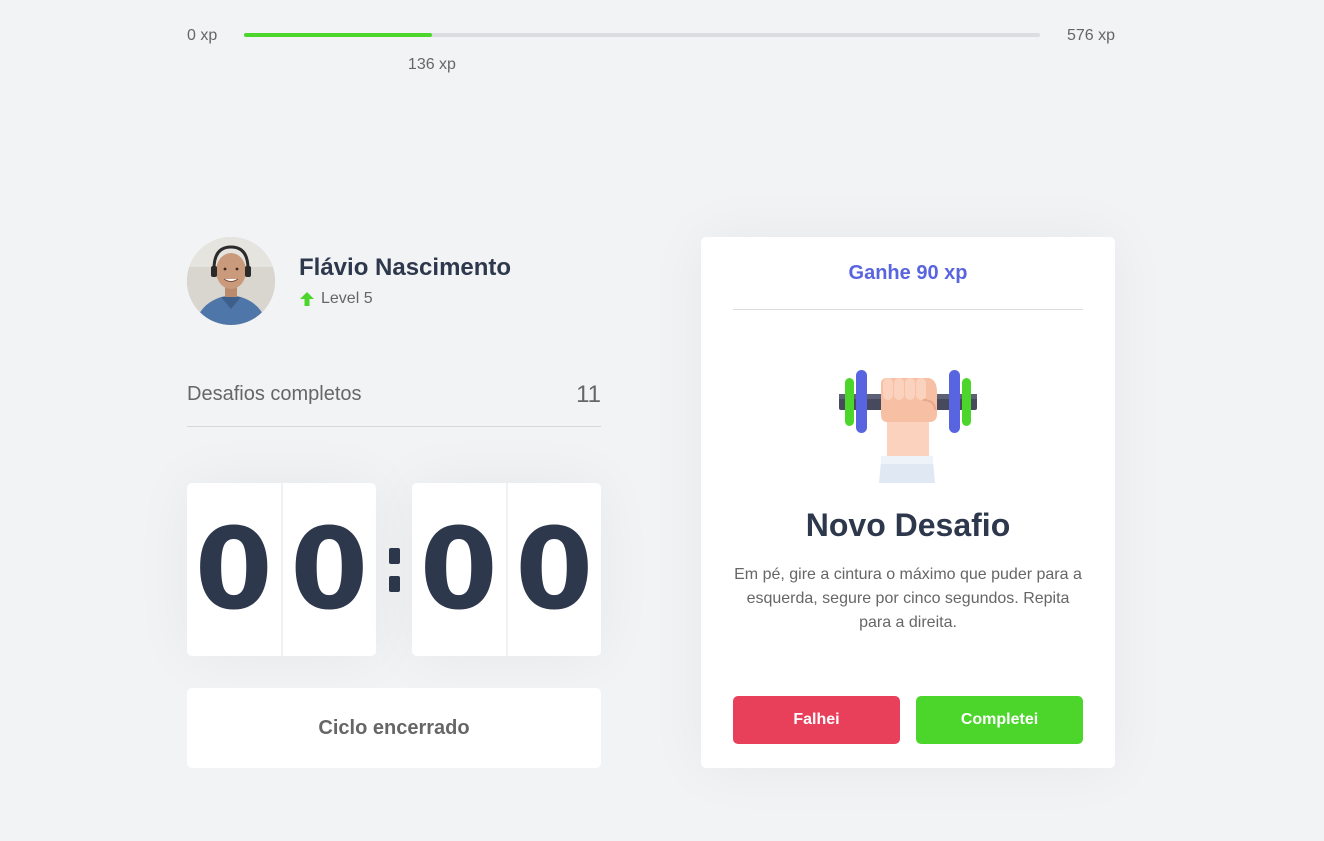 The width and height of the screenshot is (1324, 841). What do you see at coordinates (908, 525) in the screenshot?
I see `challenge-title: Novo Desafio` at bounding box center [908, 525].